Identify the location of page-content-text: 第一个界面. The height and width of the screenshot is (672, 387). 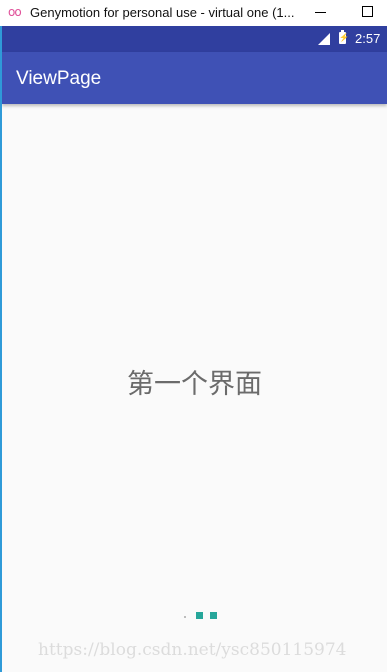
(194, 385).